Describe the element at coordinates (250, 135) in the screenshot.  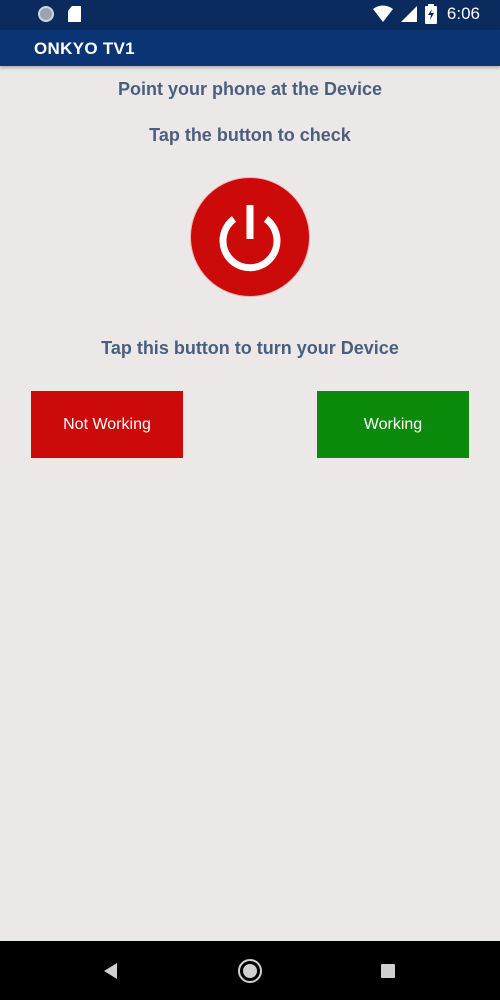
I see `instruction-tap-check: Tap the button to check` at that location.